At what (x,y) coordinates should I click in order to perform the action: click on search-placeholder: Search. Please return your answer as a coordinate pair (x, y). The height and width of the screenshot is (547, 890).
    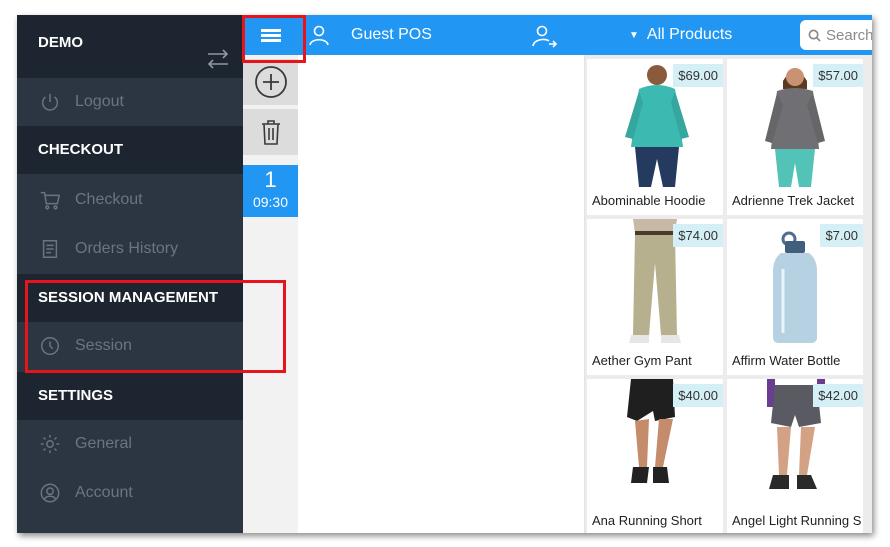
    Looking at the image, I should click on (849, 35).